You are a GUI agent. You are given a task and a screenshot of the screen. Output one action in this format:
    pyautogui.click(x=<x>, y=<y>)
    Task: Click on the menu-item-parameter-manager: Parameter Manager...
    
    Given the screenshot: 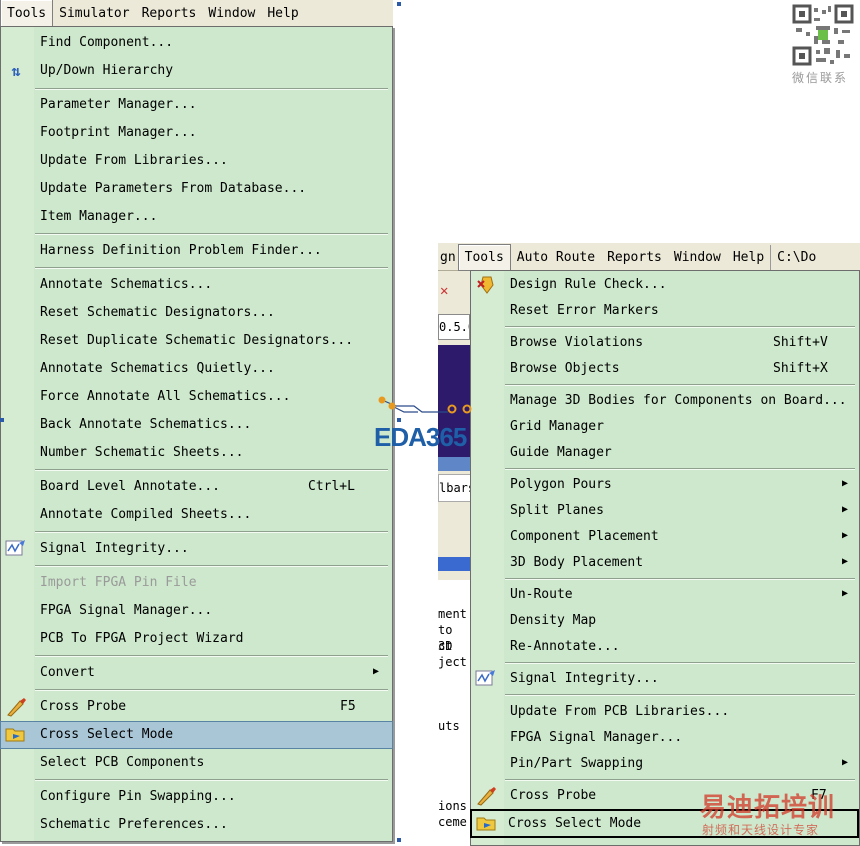 What is the action you would take?
    pyautogui.click(x=196, y=105)
    